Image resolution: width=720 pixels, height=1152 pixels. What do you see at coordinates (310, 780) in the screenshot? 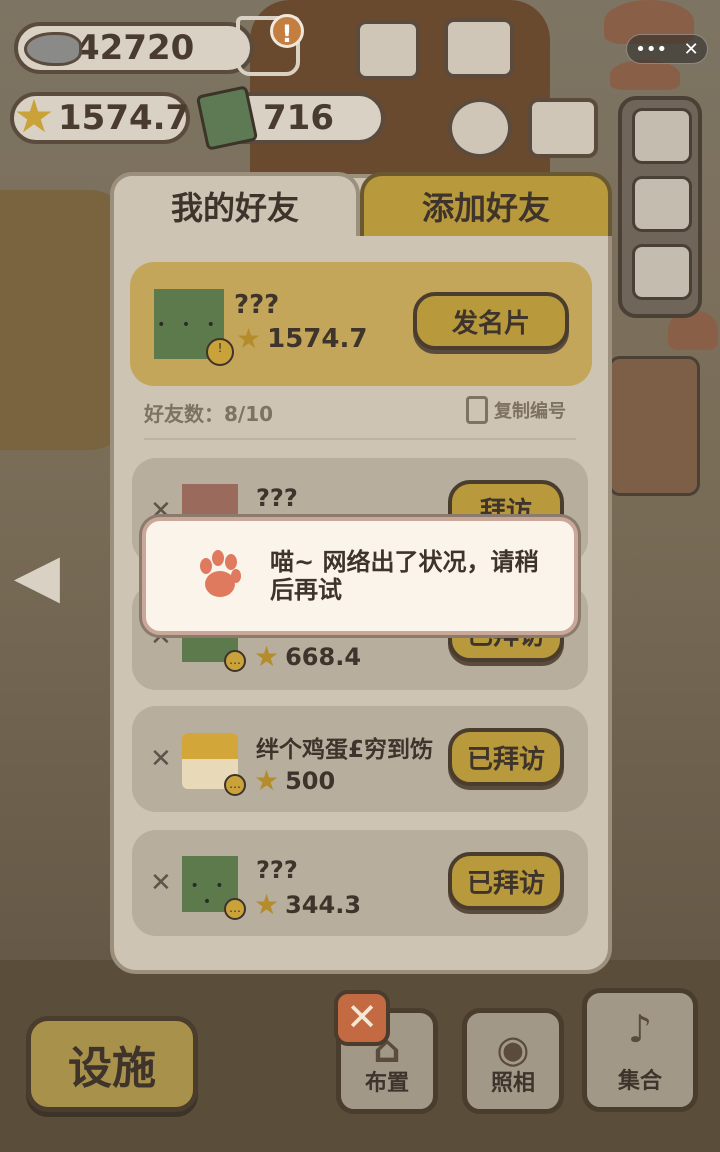
I see `friend-score-value: 500` at bounding box center [310, 780].